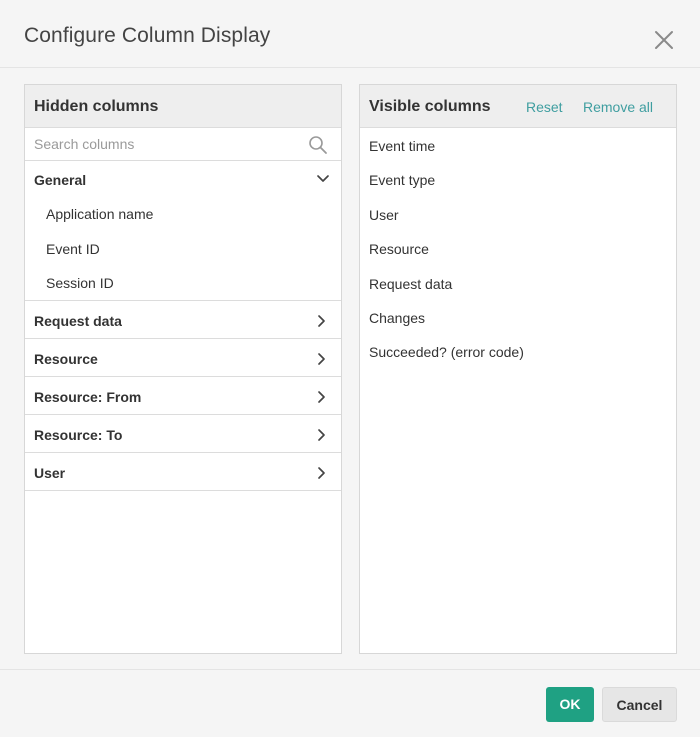 Image resolution: width=700 pixels, height=737 pixels. Describe the element at coordinates (60, 180) in the screenshot. I see `group-label: General` at that location.